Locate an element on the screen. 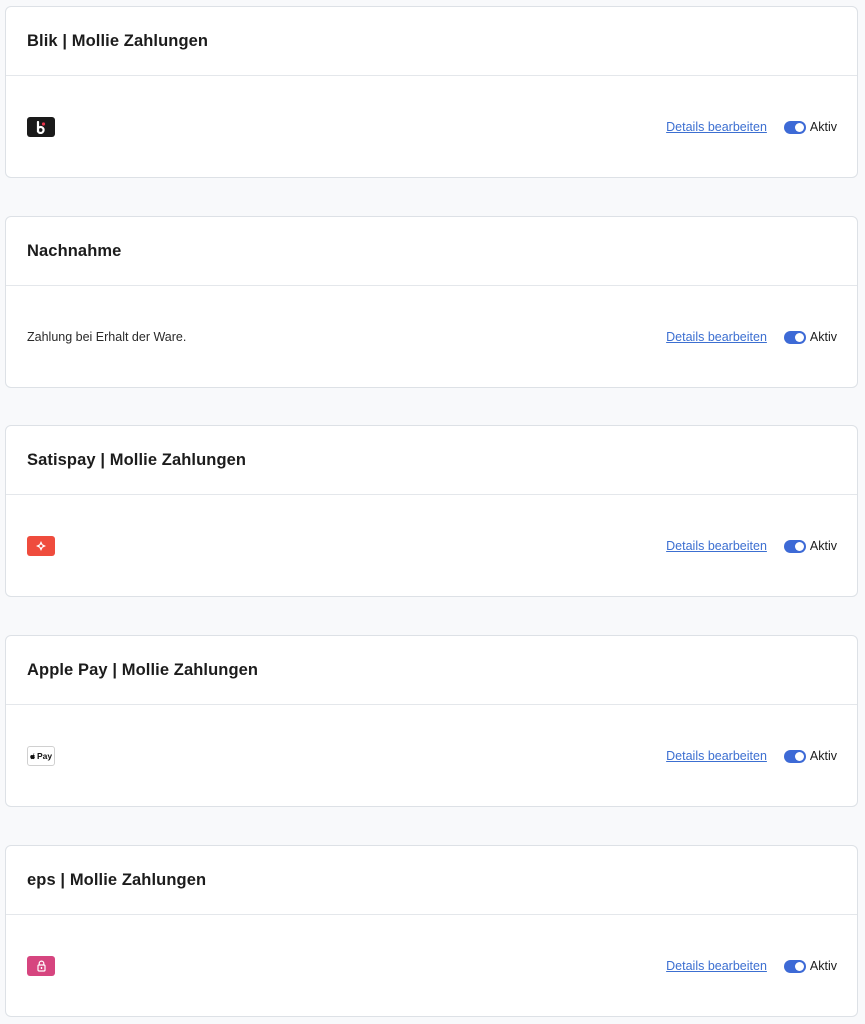 The image size is (865, 1024). card-header: Apple Pay | Mollie Zahlungen is located at coordinates (431, 670).